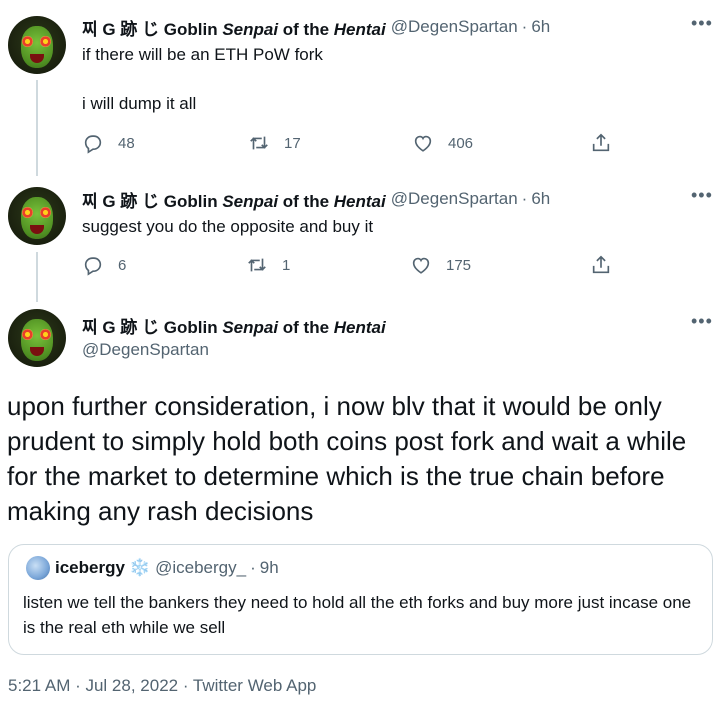  What do you see at coordinates (108, 143) in the screenshot?
I see `reply-button: 48` at bounding box center [108, 143].